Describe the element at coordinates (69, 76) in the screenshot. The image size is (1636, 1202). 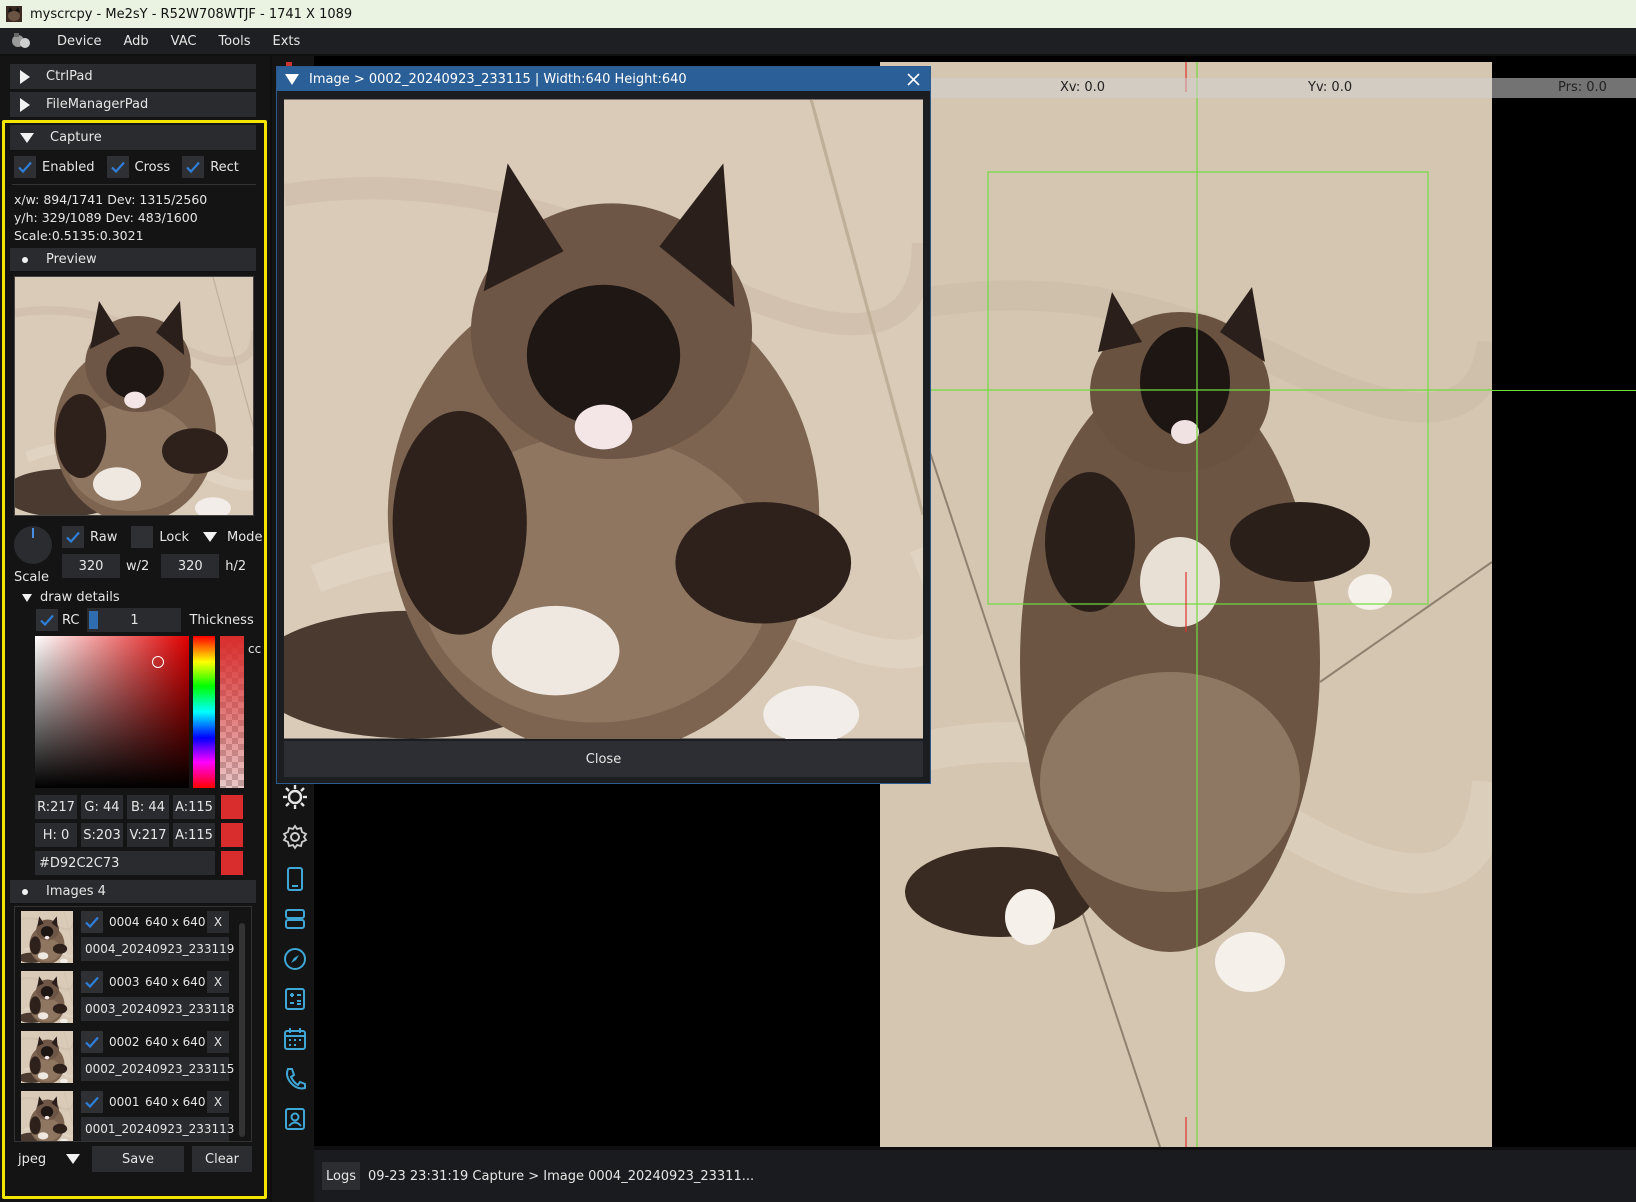
I see `ctrlpad-label: CtrlPad` at that location.